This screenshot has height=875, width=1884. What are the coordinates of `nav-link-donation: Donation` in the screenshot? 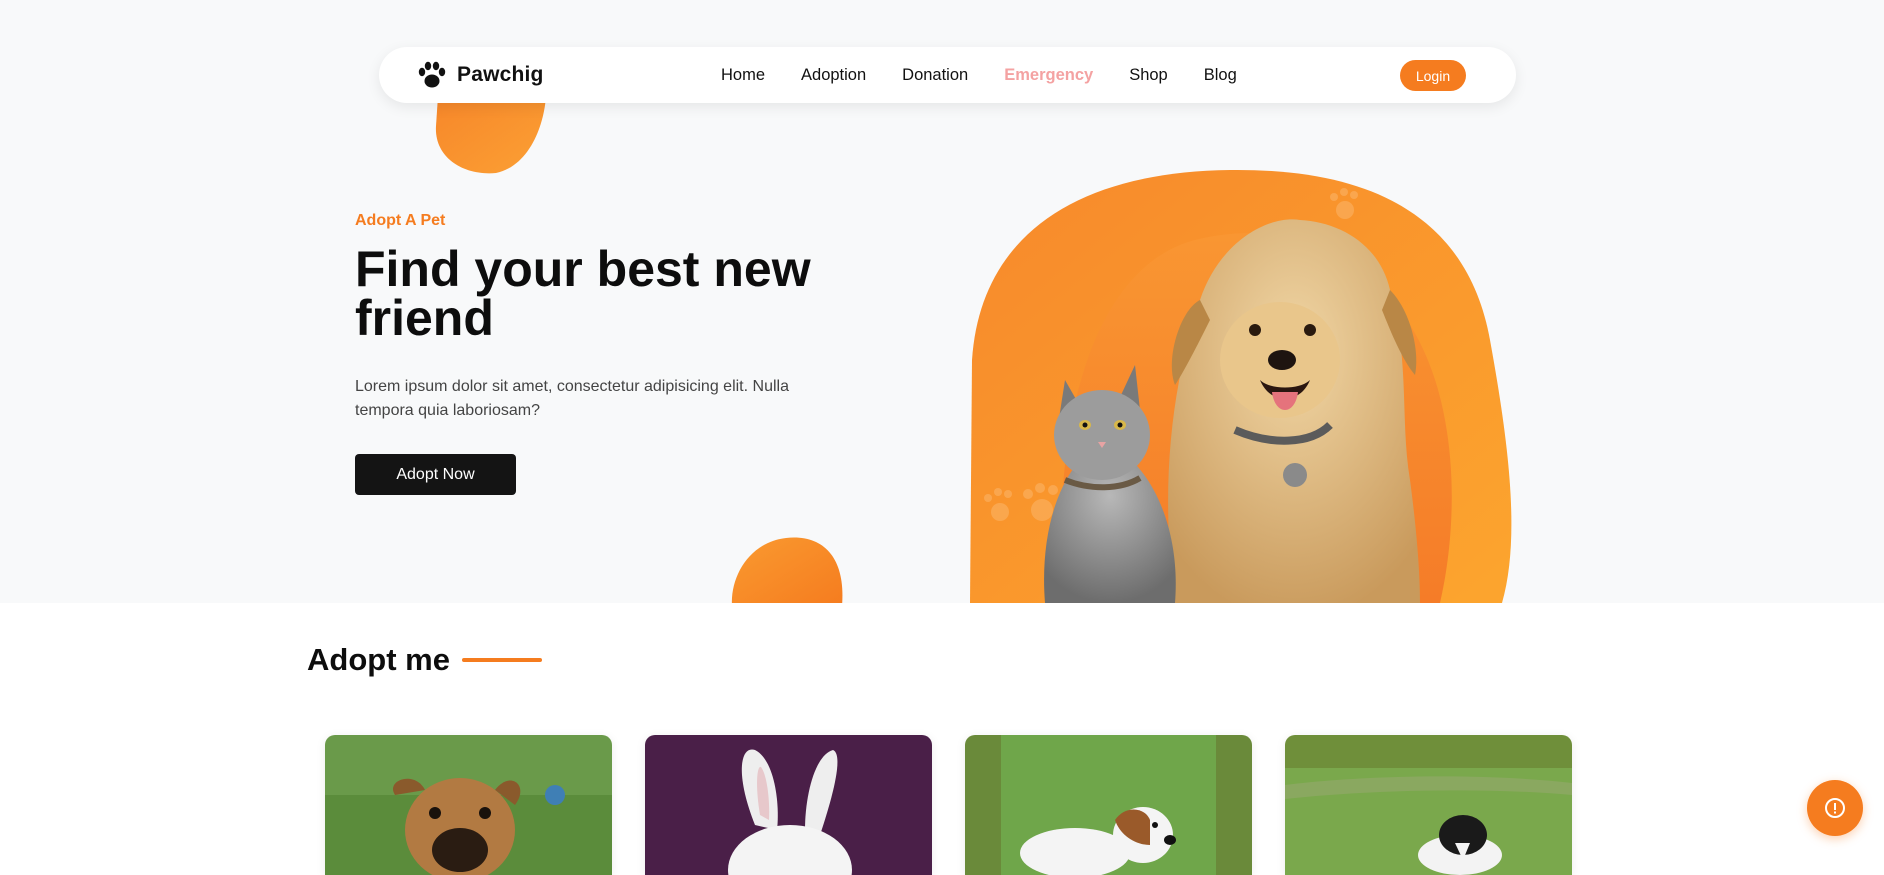 It's located at (935, 75).